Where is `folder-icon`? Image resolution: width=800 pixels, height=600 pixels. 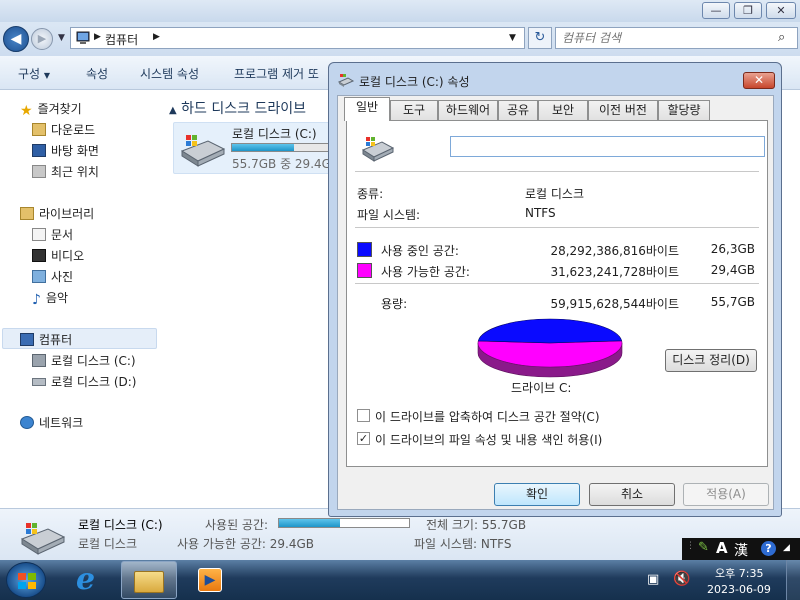 folder-icon is located at coordinates (149, 582).